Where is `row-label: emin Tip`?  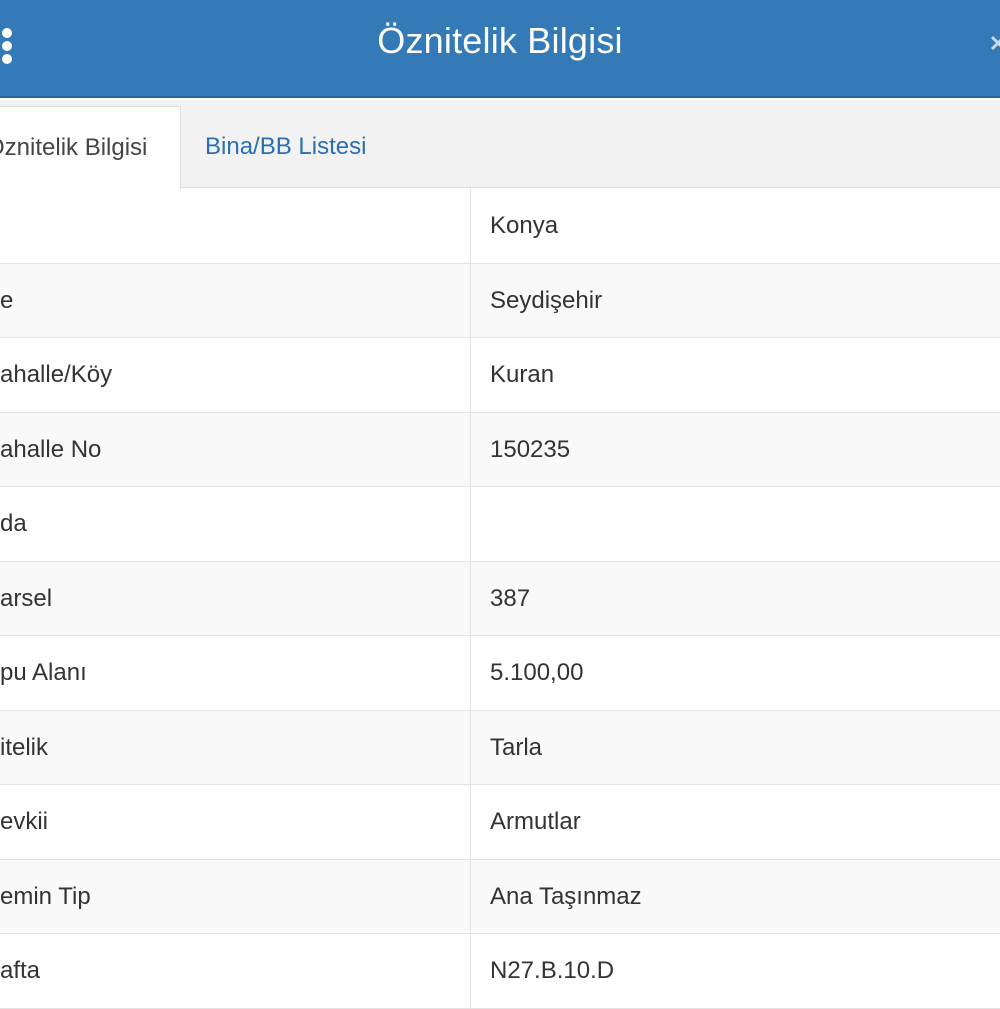
row-label: emin Tip is located at coordinates (45, 896).